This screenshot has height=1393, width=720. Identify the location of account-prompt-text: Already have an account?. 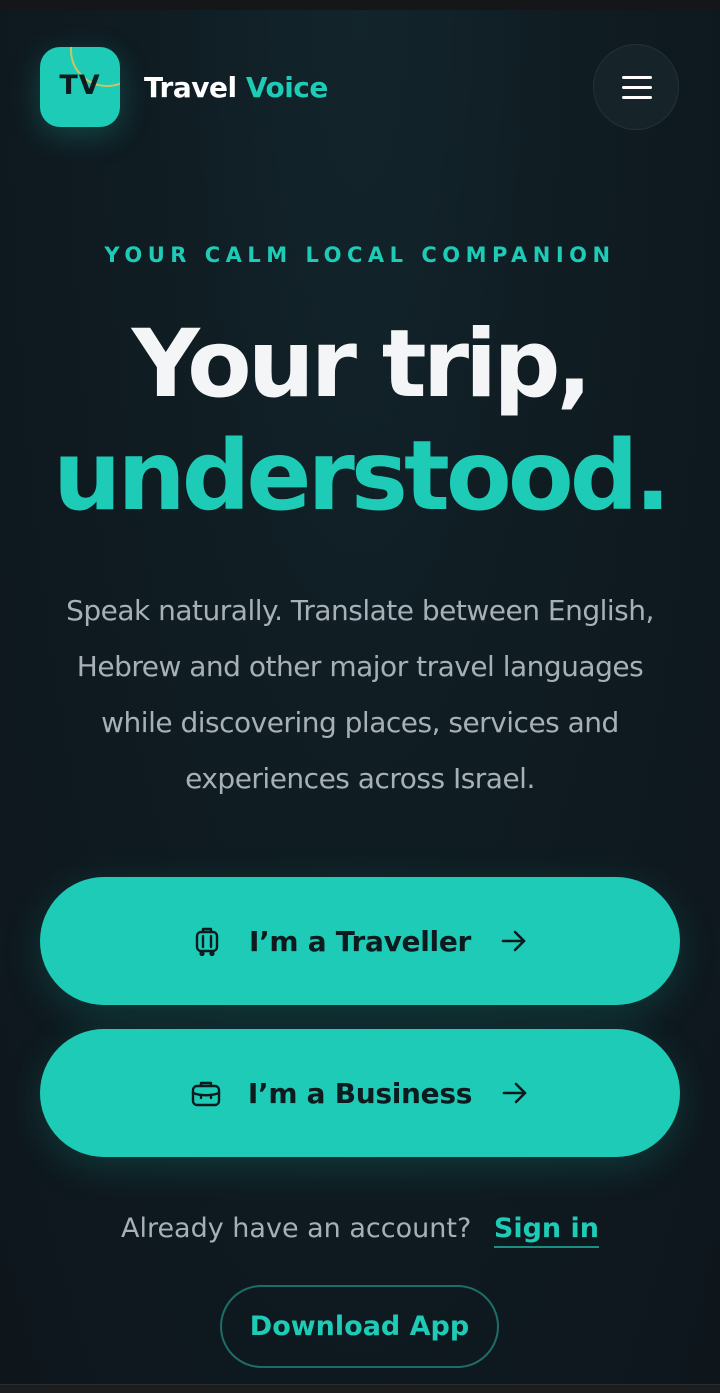
(296, 1228).